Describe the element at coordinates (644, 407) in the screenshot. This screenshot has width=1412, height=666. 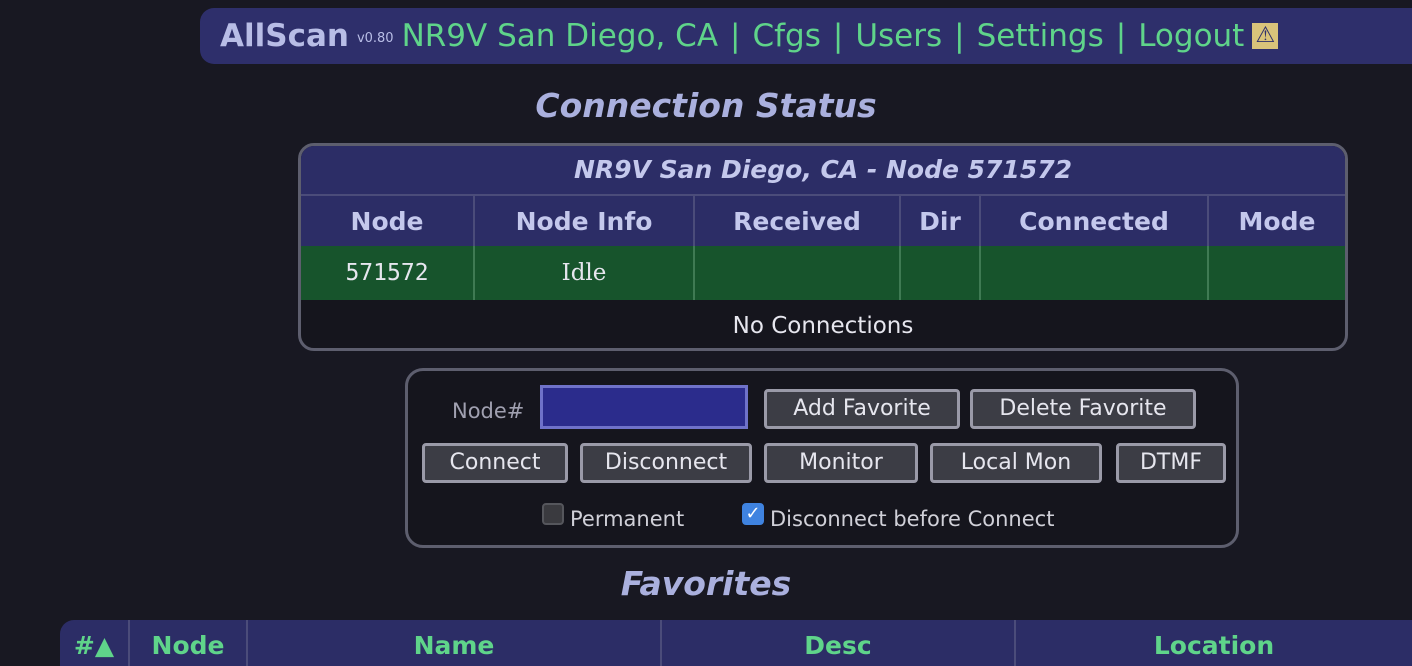
I see `node-number-input` at that location.